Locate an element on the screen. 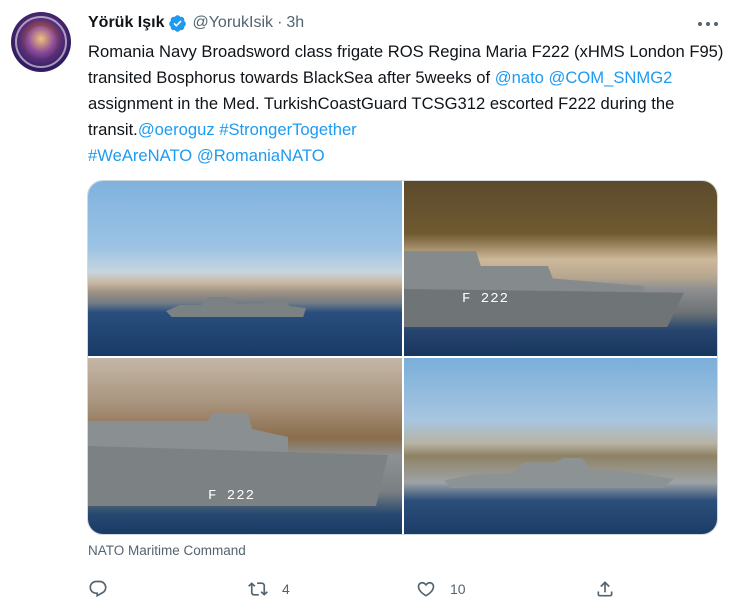 The image size is (739, 611). mention-com-snmg2: @COM_SNMG2 is located at coordinates (611, 77).